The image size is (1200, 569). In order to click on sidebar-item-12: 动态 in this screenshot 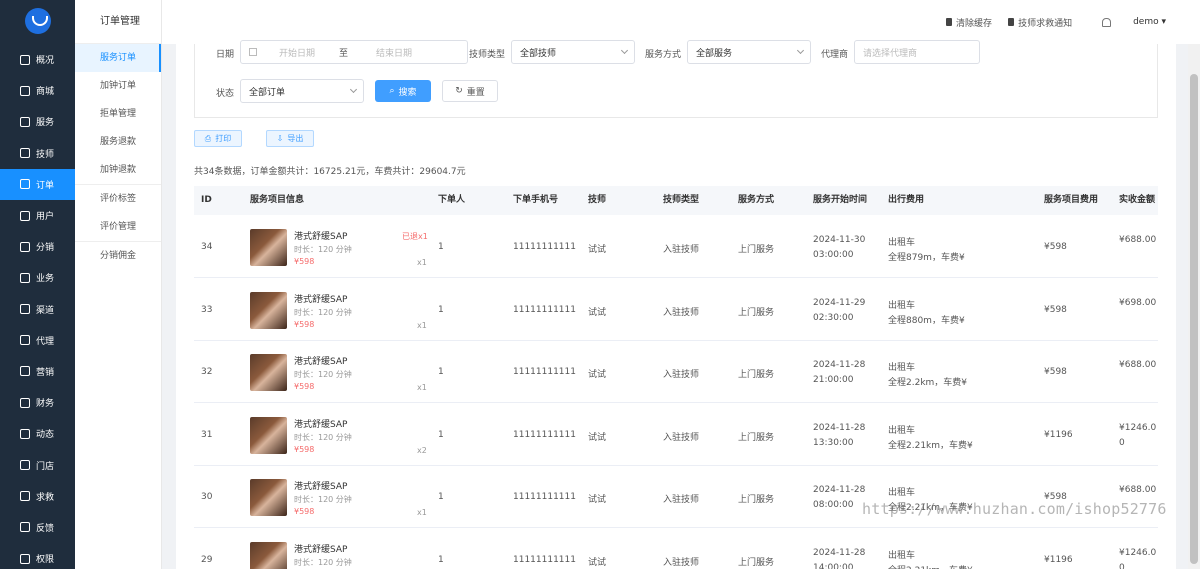, I will do `click(37, 433)`.